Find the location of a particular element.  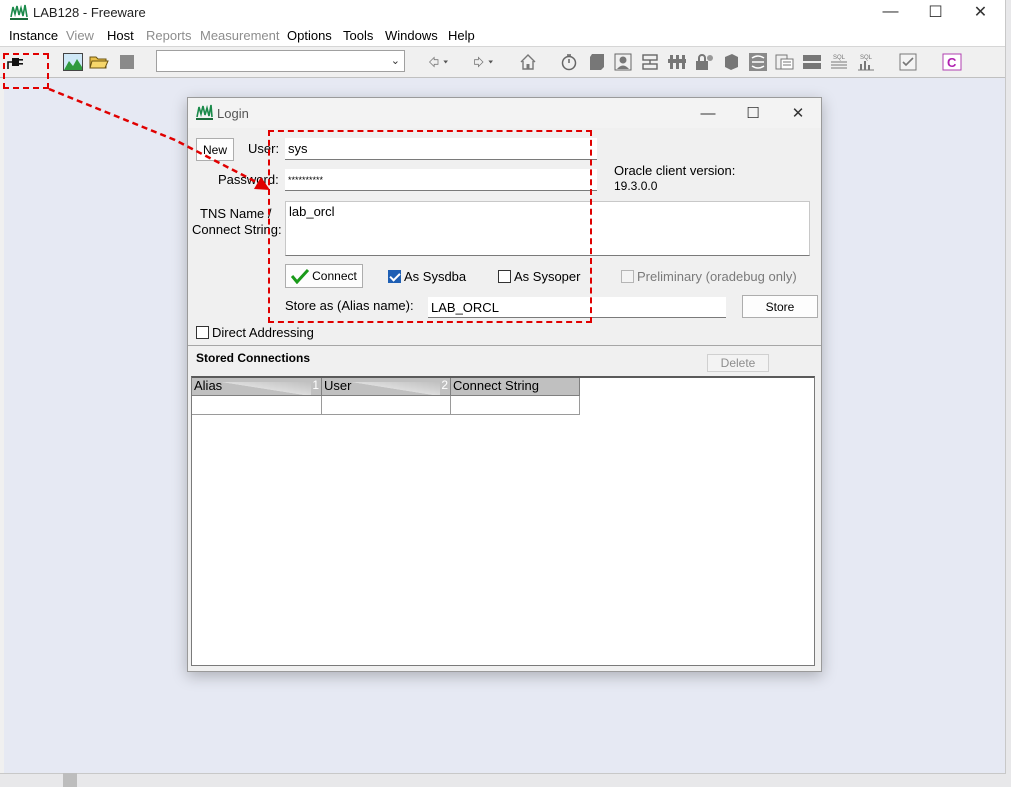

menu-windows: Windows is located at coordinates (411, 35).